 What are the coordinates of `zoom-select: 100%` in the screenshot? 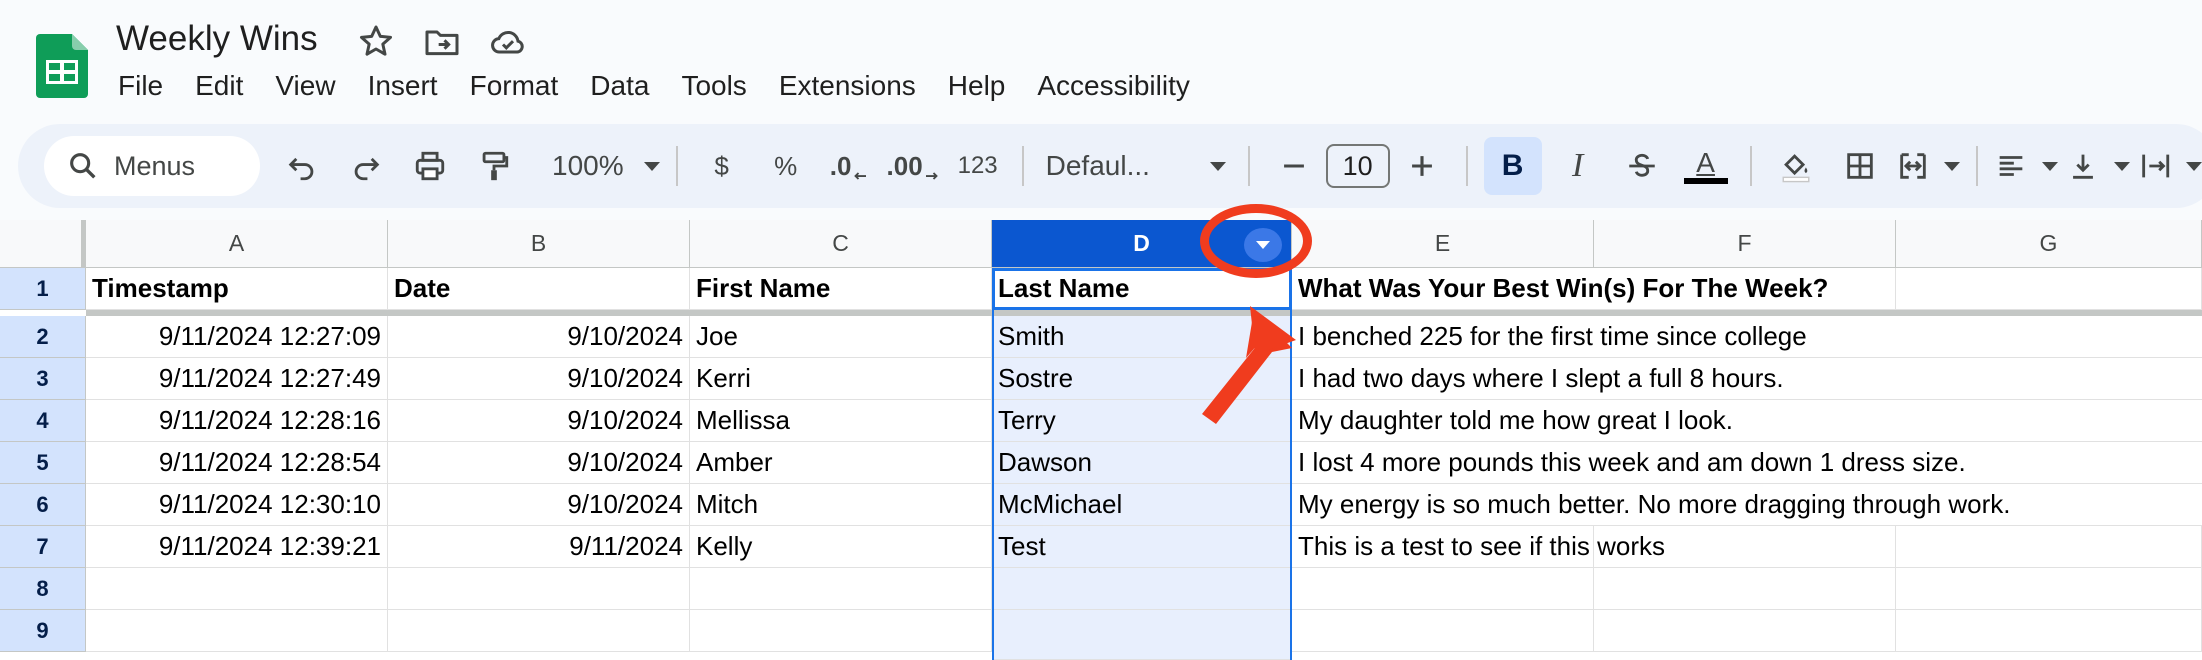 It's located at (603, 166).